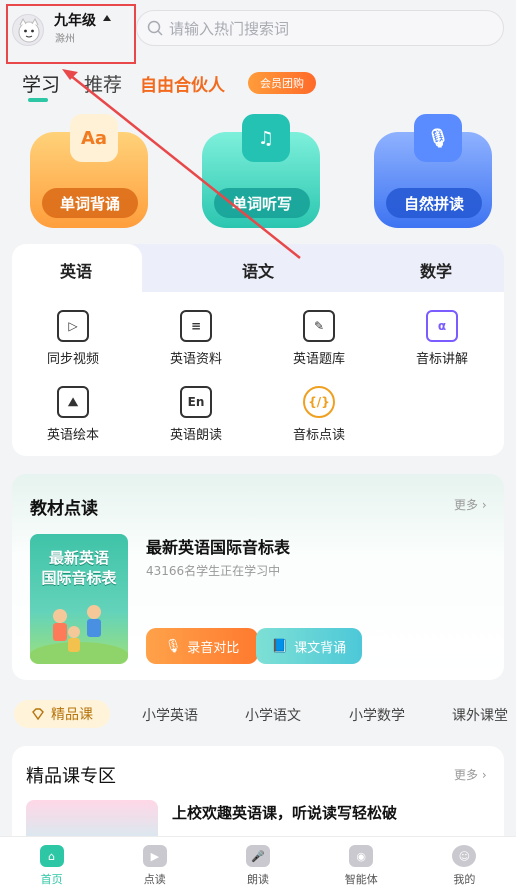 The image size is (516, 893). I want to click on nav-label: 点读, so click(154, 879).